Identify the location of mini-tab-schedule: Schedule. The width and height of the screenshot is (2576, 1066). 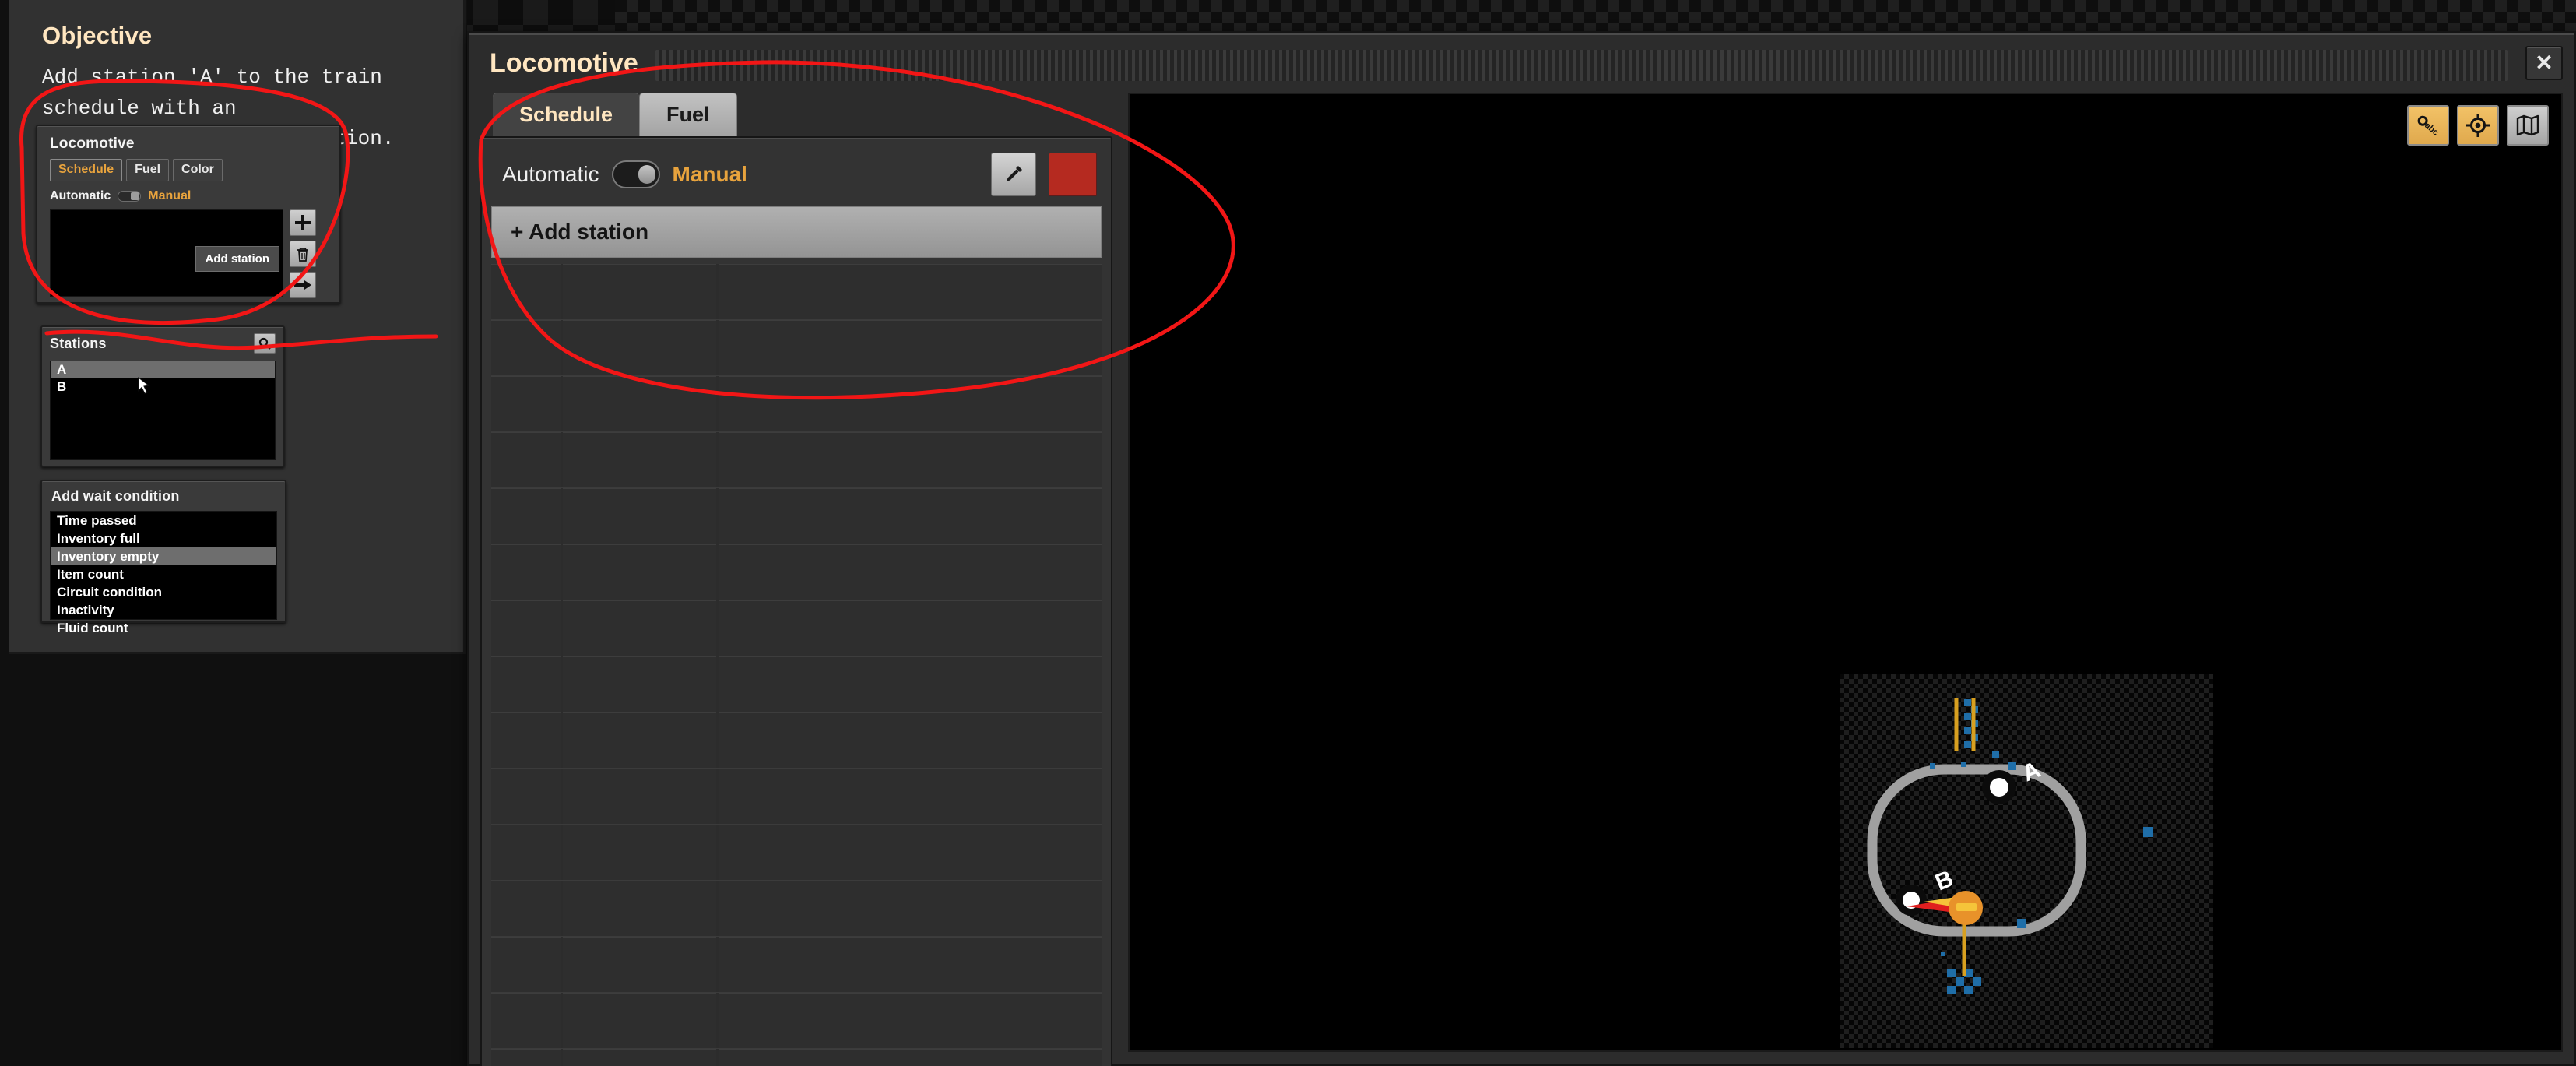
(86, 170).